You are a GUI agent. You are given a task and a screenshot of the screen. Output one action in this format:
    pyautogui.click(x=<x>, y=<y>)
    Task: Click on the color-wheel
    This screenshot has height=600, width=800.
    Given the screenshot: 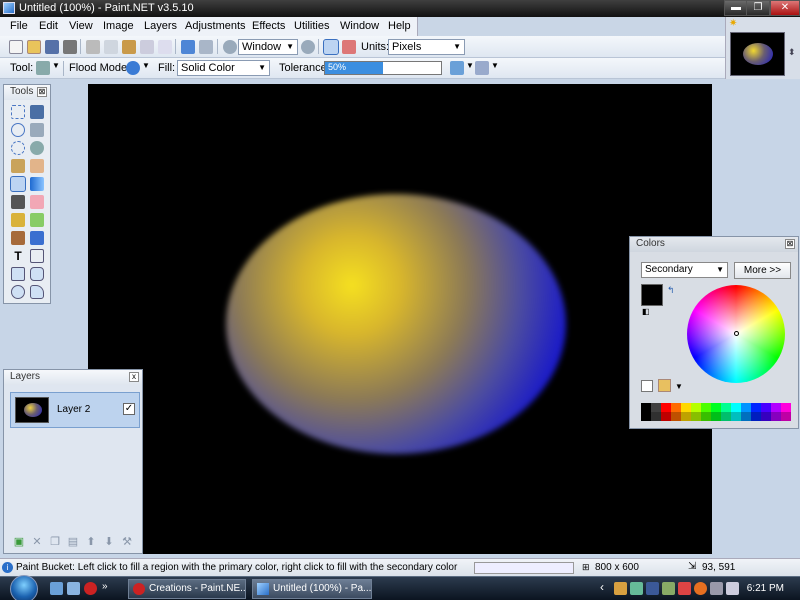 What is the action you would take?
    pyautogui.click(x=736, y=334)
    